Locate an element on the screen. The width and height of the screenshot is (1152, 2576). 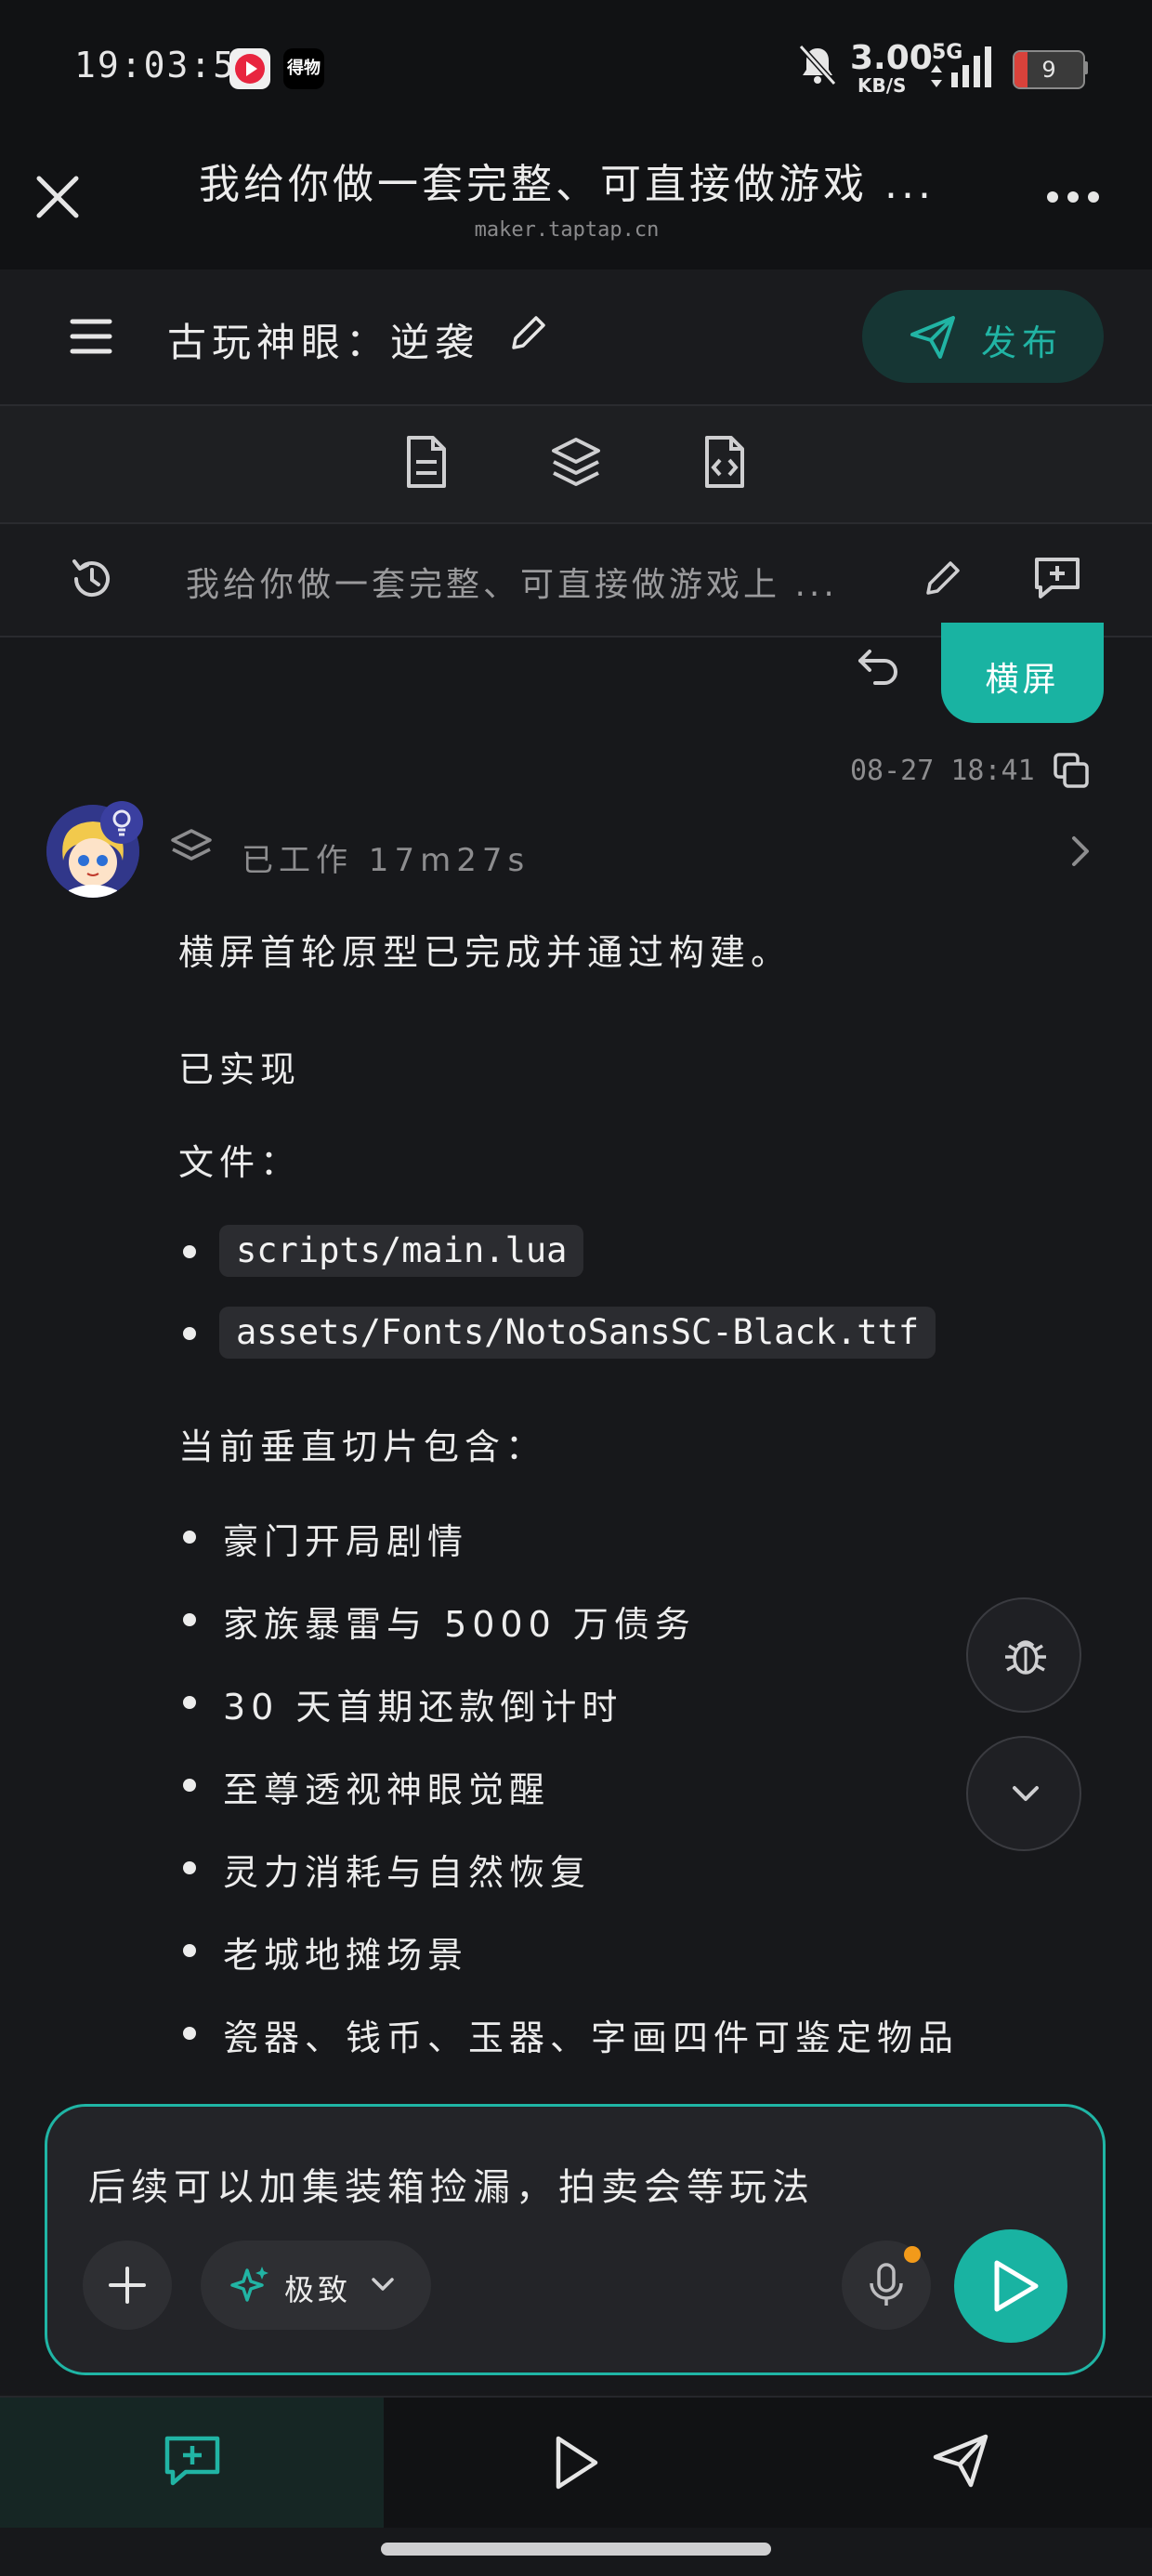
nav-tab-play is located at coordinates (576, 2463).